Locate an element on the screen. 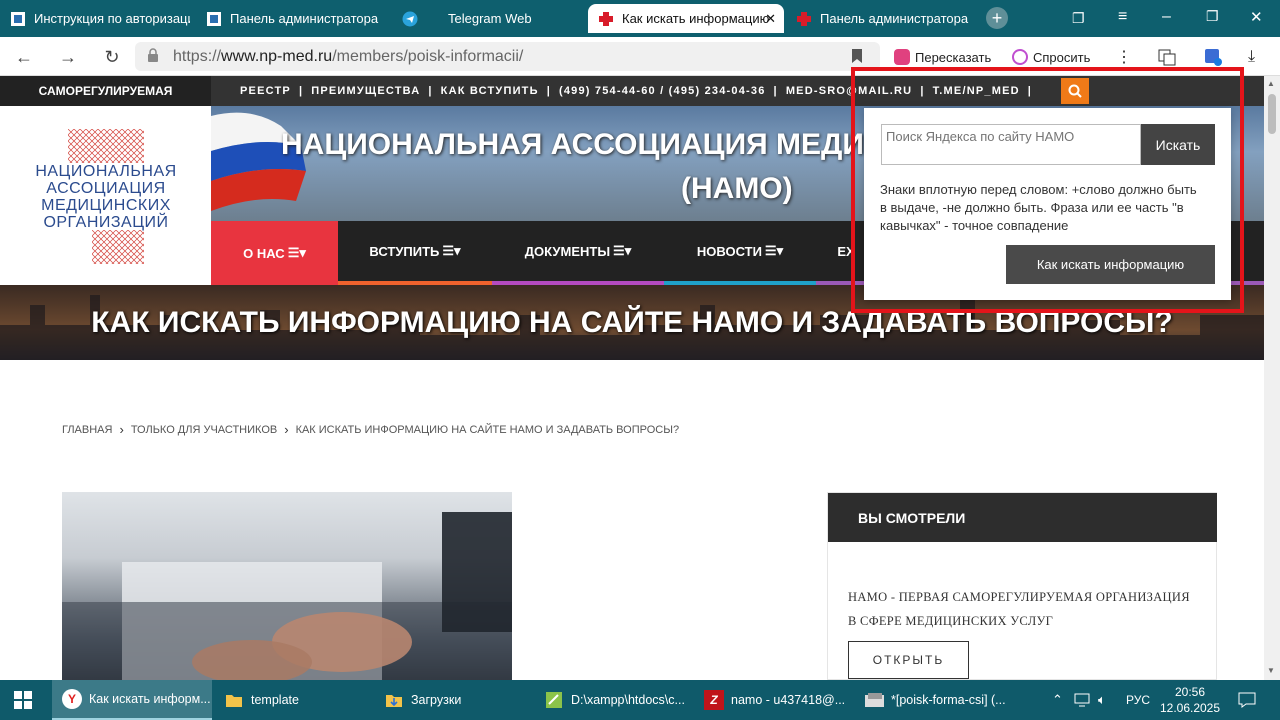 Image resolution: width=1280 pixels, height=720 pixels. laptop-photo is located at coordinates (287, 596).